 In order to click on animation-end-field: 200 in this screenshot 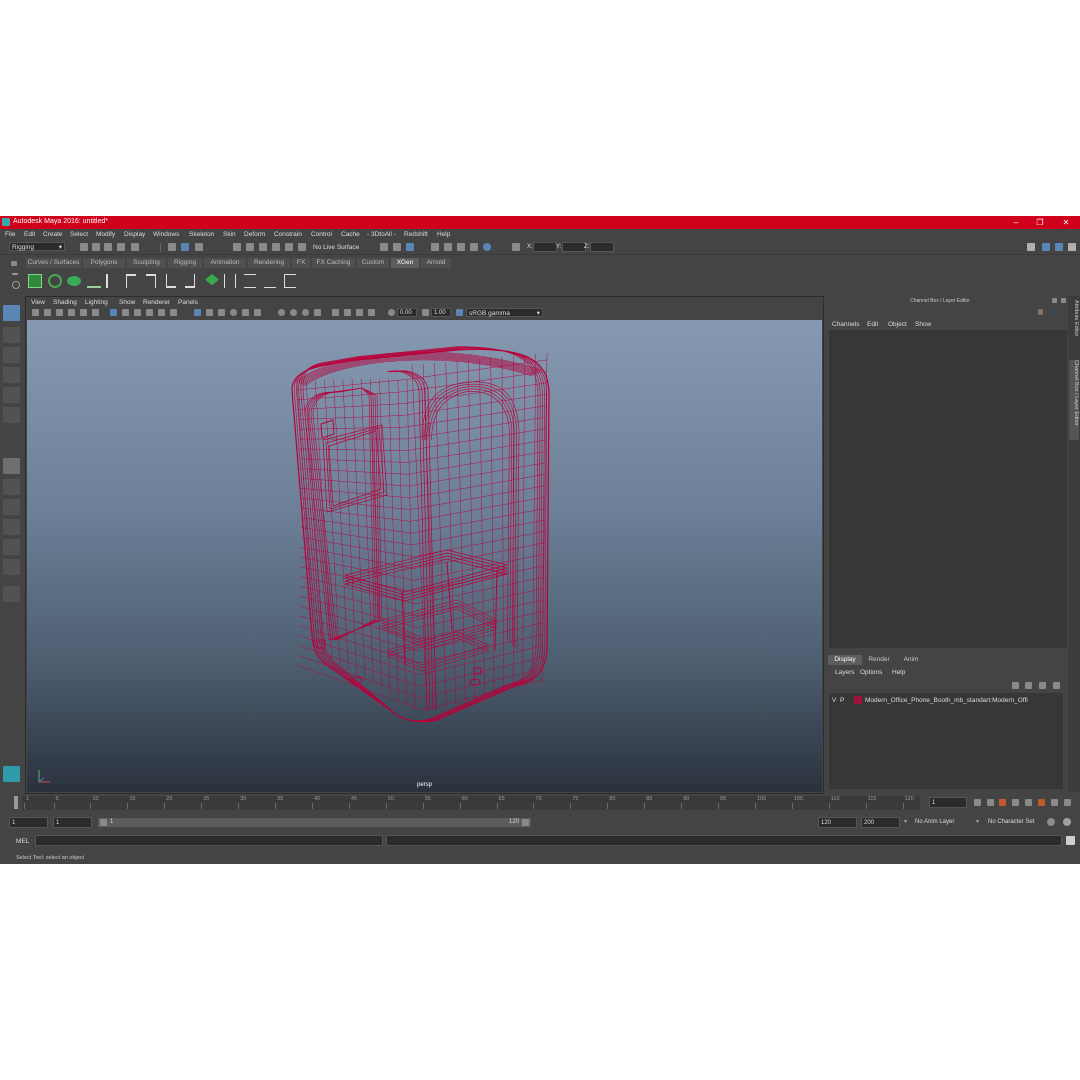, I will do `click(880, 822)`.